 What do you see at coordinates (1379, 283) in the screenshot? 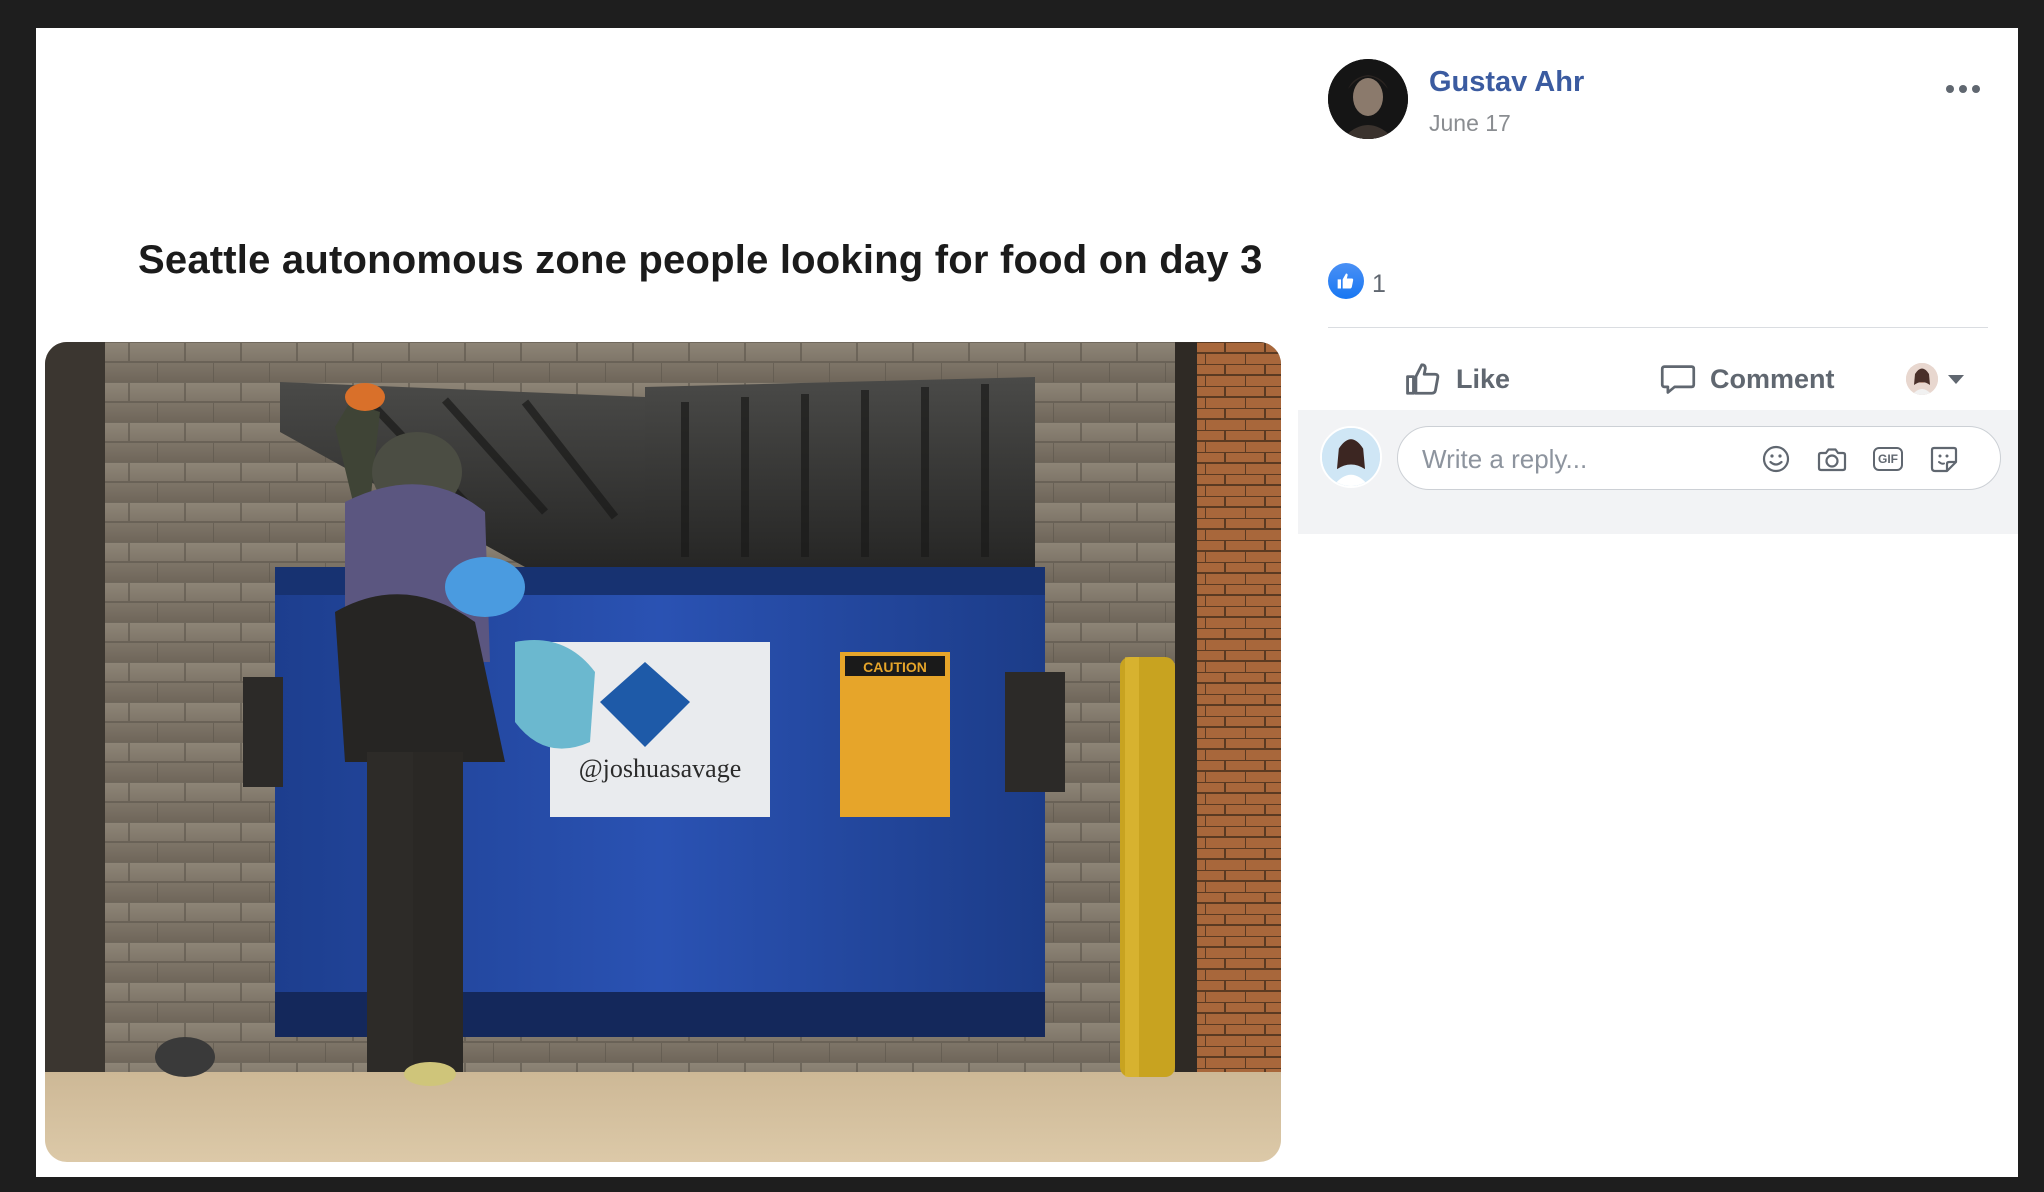
I see `reaction-count: 1` at bounding box center [1379, 283].